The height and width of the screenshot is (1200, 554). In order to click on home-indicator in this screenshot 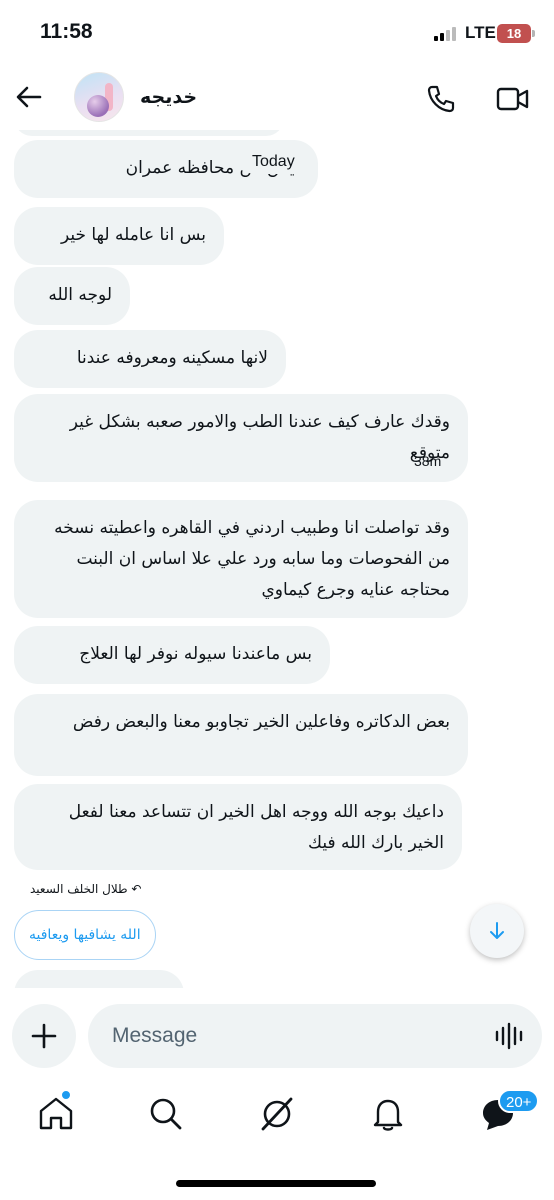, I will do `click(276, 1183)`.